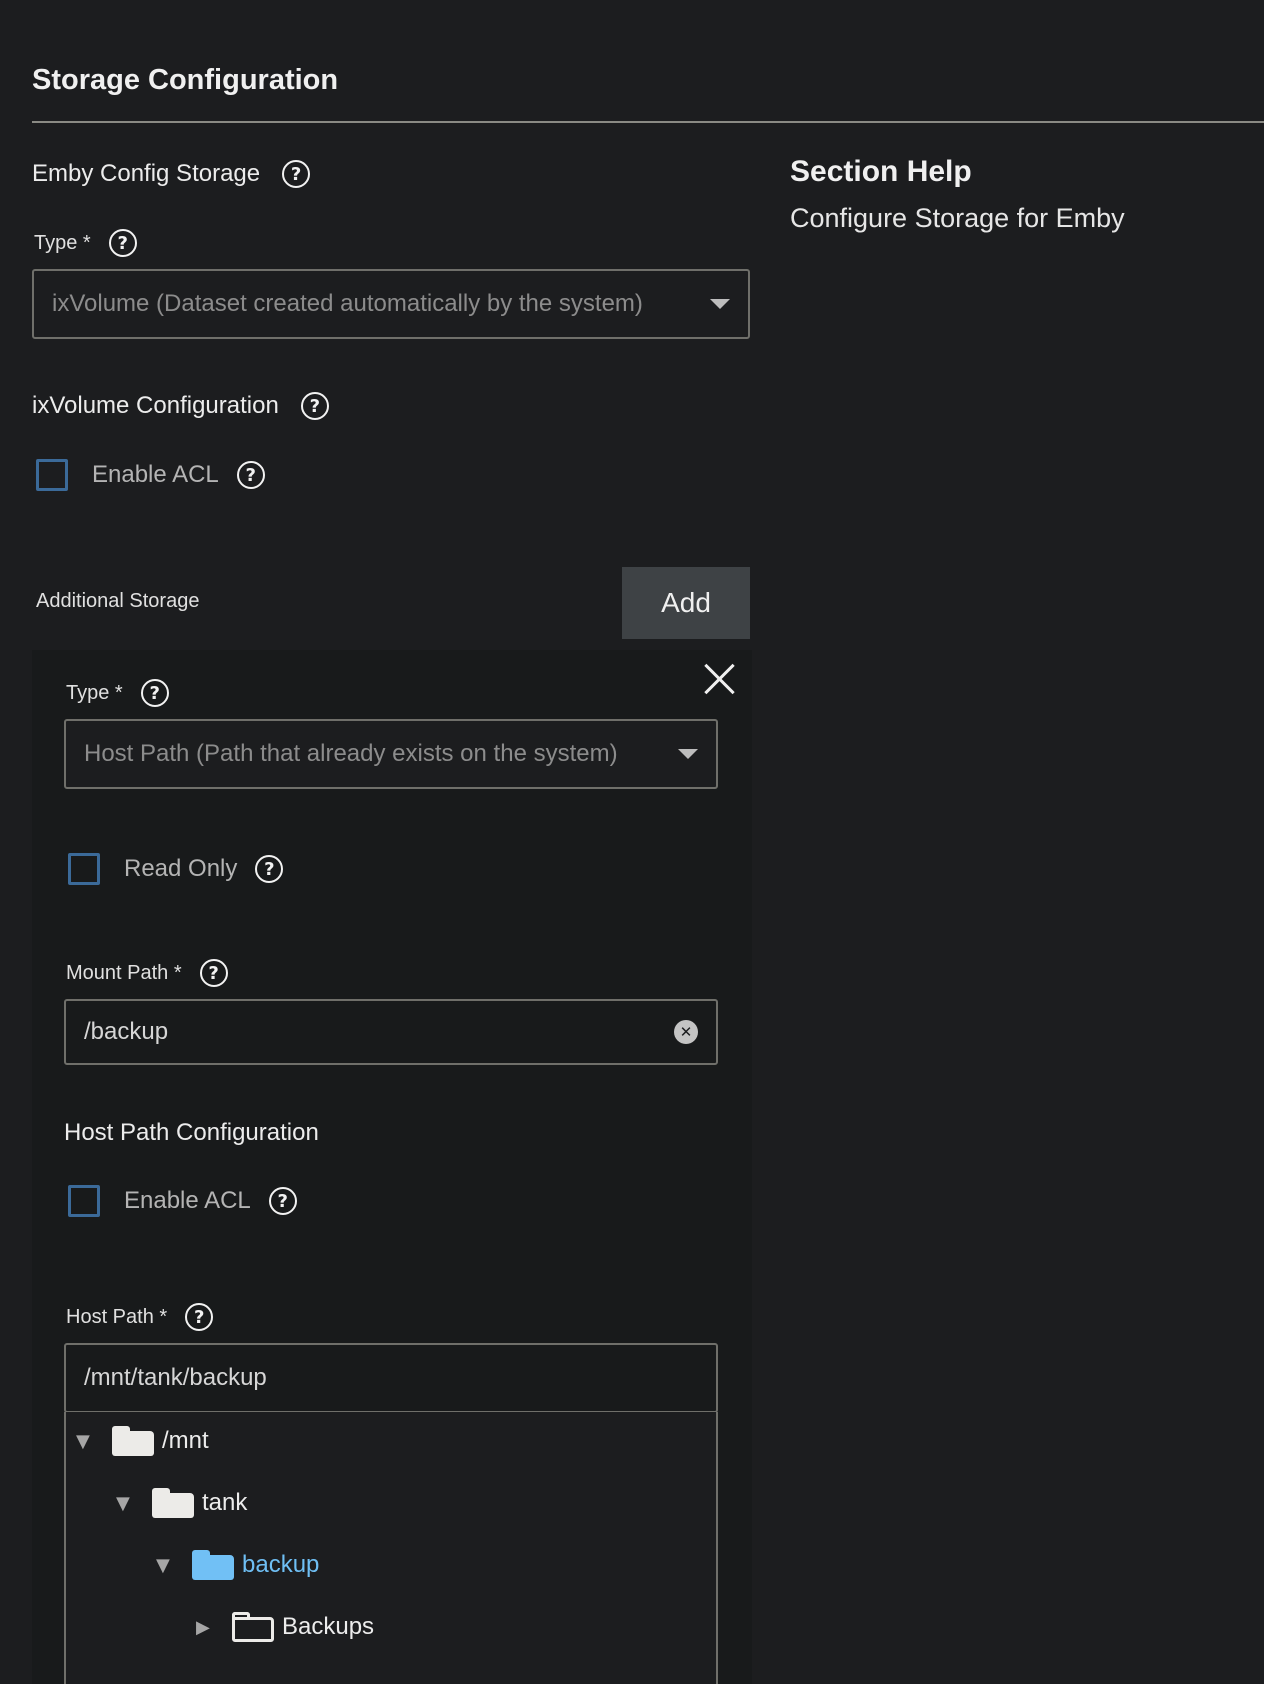 This screenshot has width=1264, height=1684. What do you see at coordinates (185, 1440) in the screenshot?
I see `tree-node-label: /mnt` at bounding box center [185, 1440].